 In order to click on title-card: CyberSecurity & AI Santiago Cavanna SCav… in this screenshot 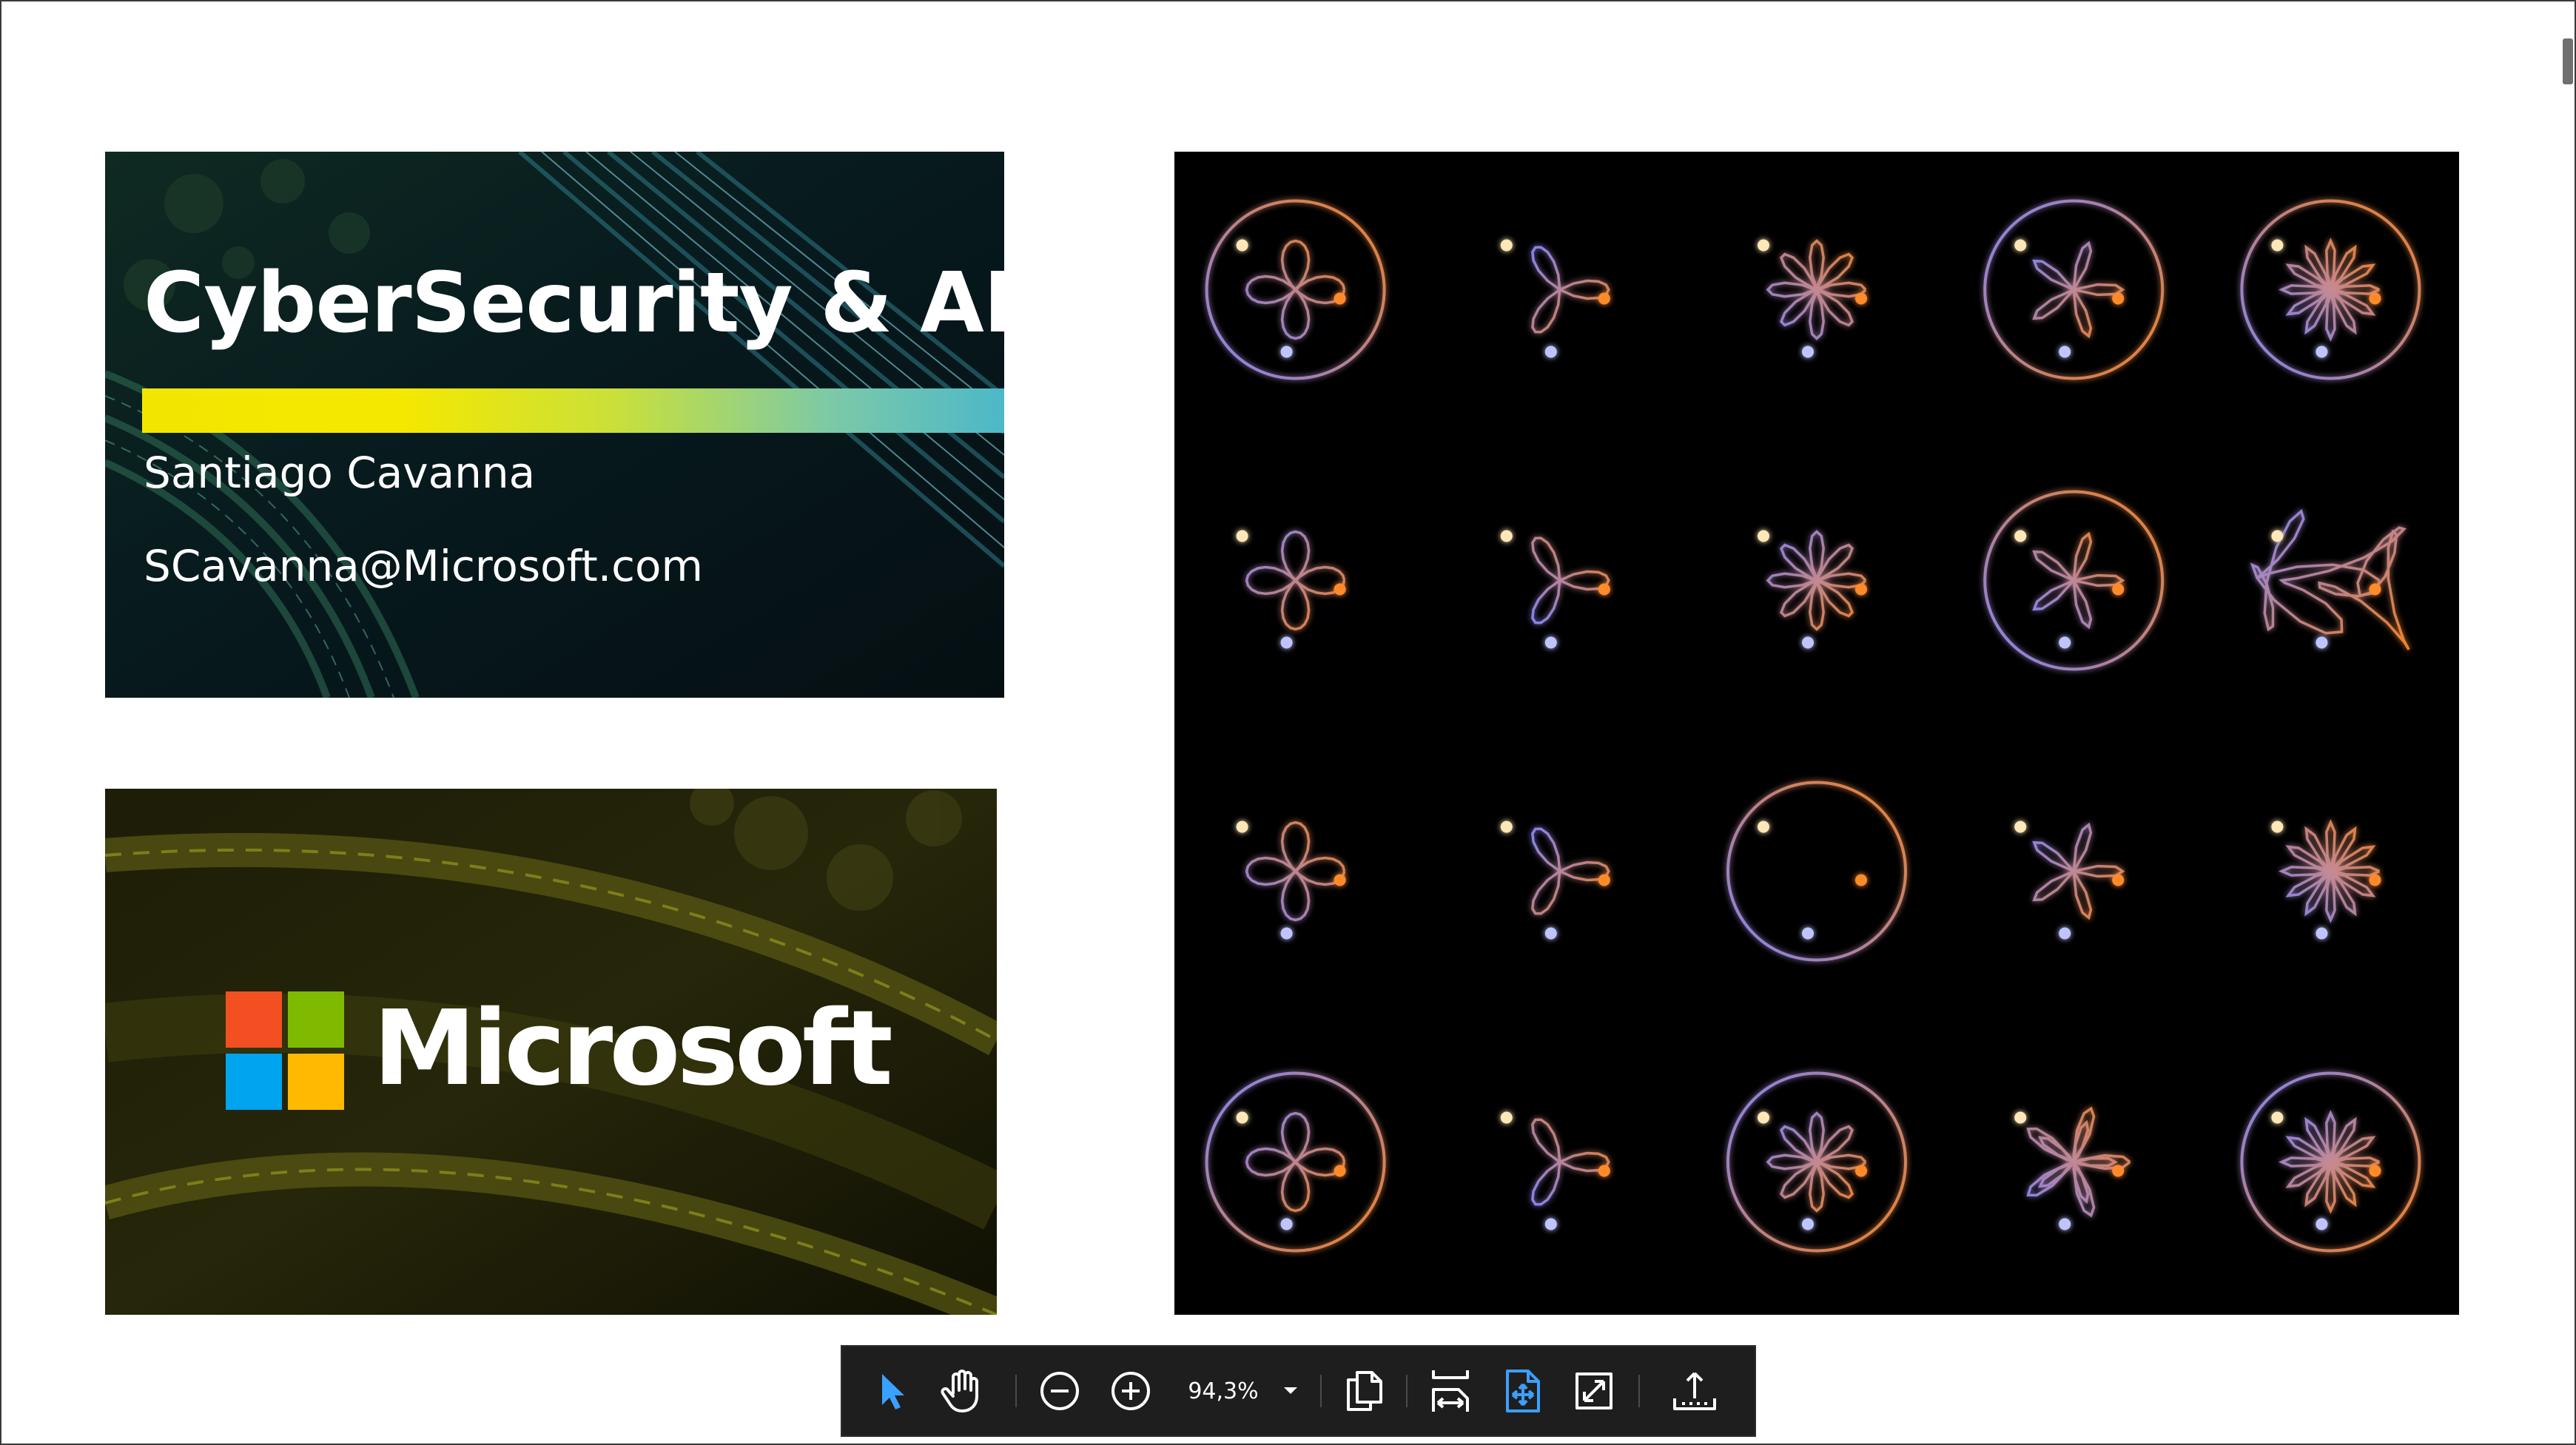, I will do `click(554, 425)`.